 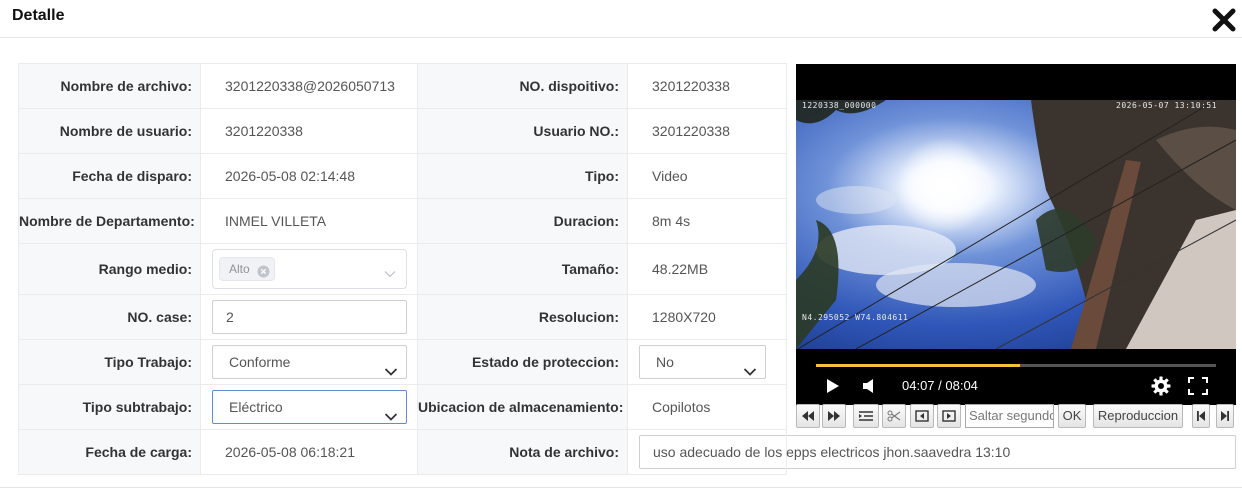 I want to click on skip-start-icon, so click(x=1201, y=416).